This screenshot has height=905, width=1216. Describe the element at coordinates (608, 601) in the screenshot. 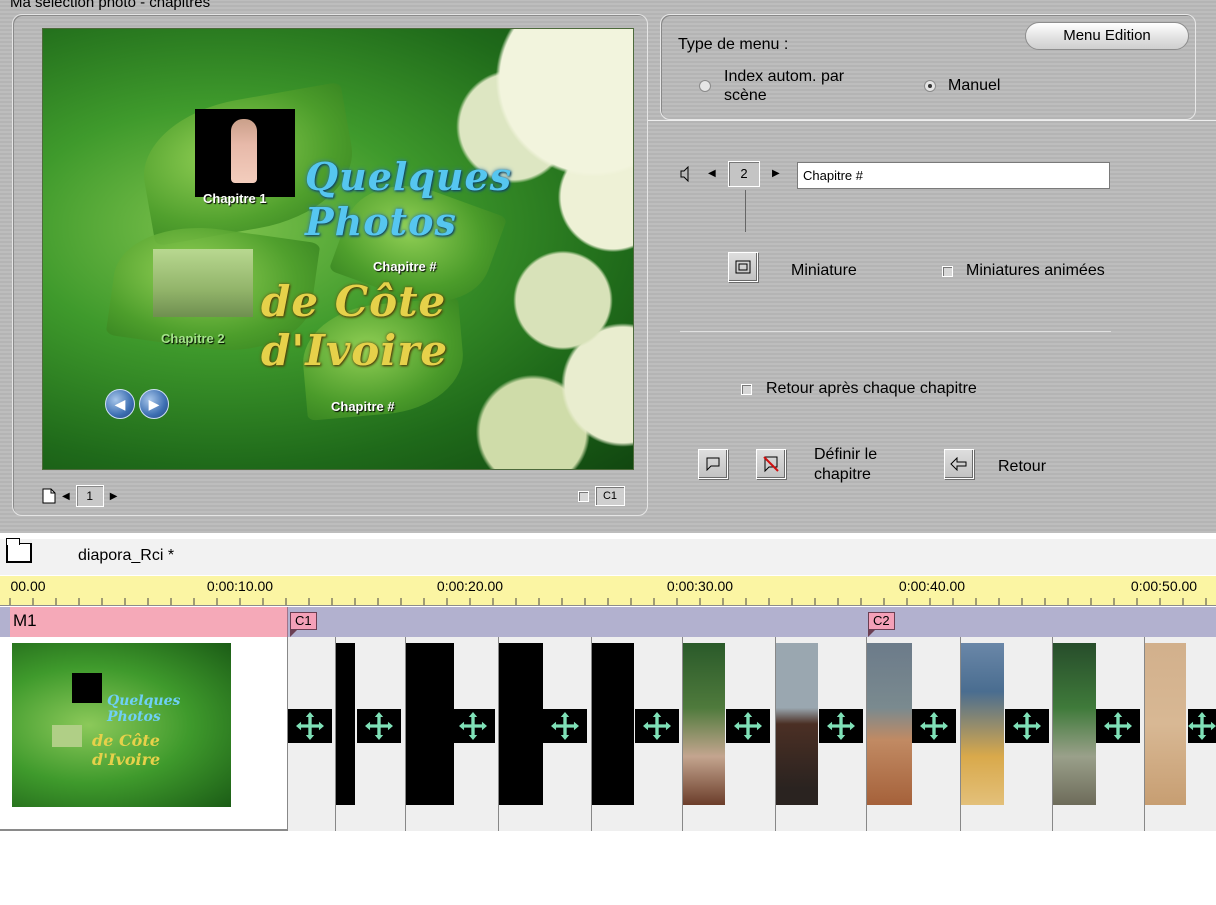

I see `ruler-ticks` at that location.